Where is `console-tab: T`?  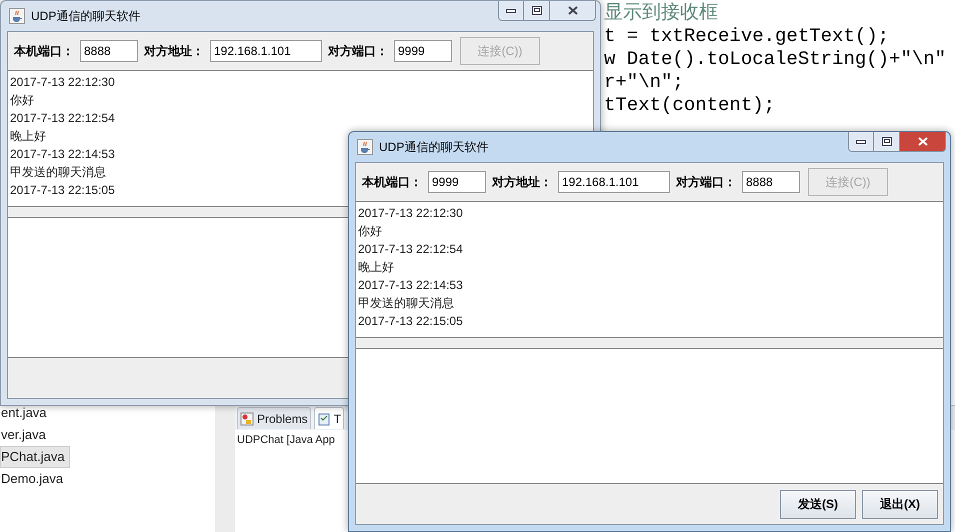 console-tab: T is located at coordinates (329, 418).